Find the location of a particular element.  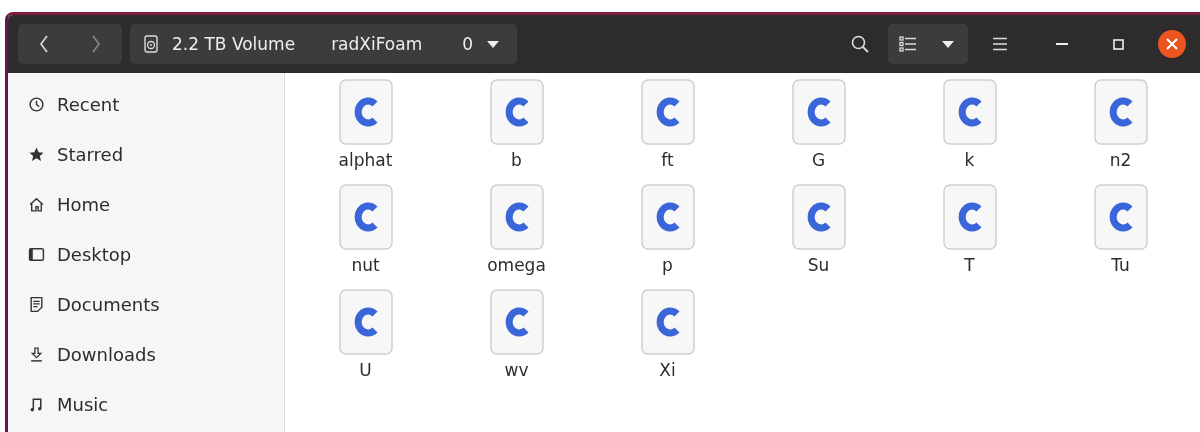

menu-icon is located at coordinates (1000, 44).